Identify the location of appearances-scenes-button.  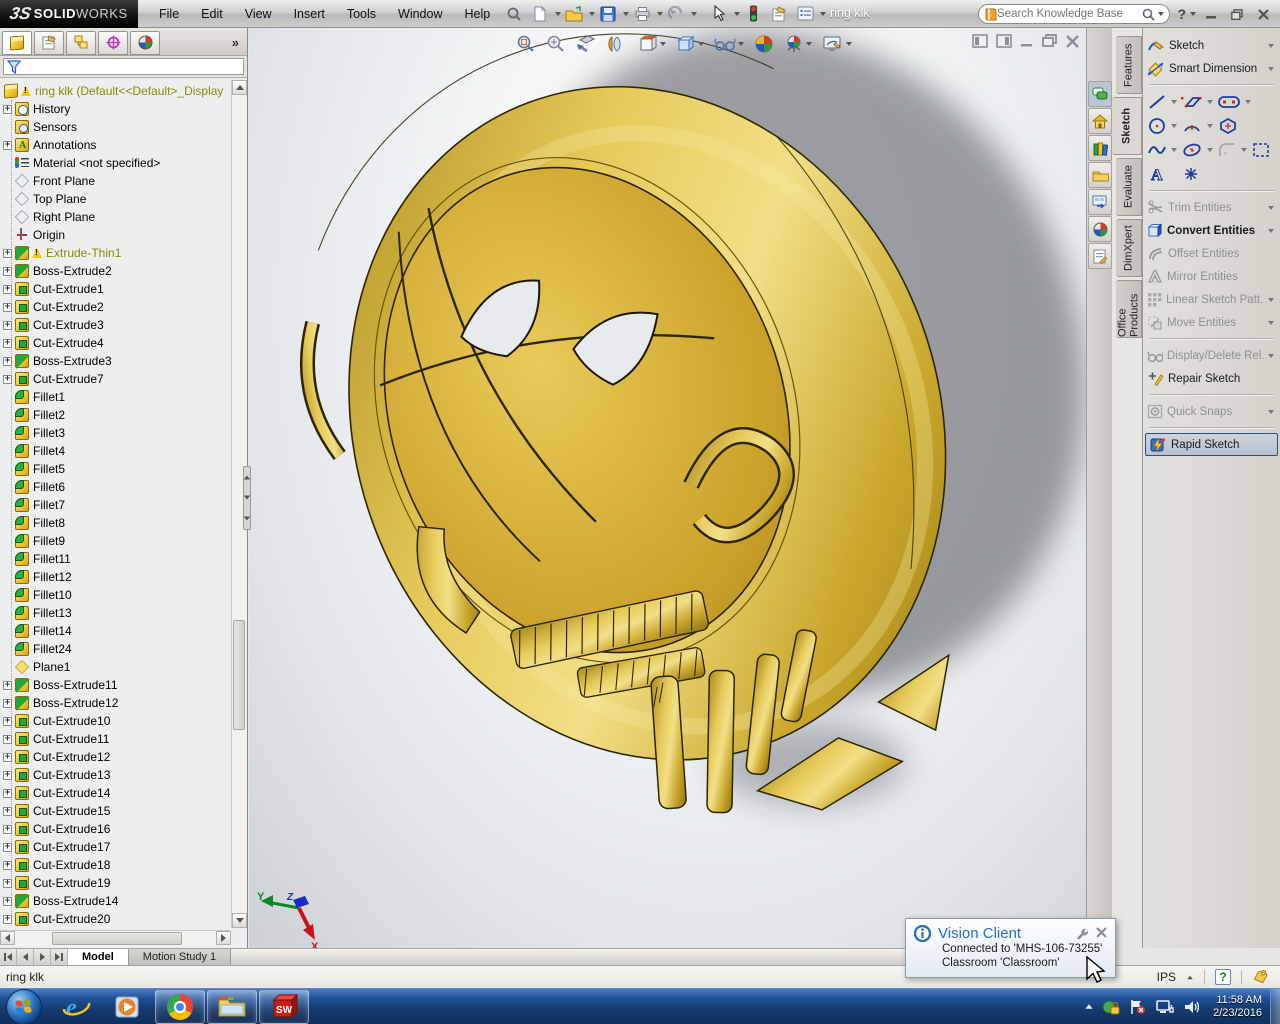
(1100, 229).